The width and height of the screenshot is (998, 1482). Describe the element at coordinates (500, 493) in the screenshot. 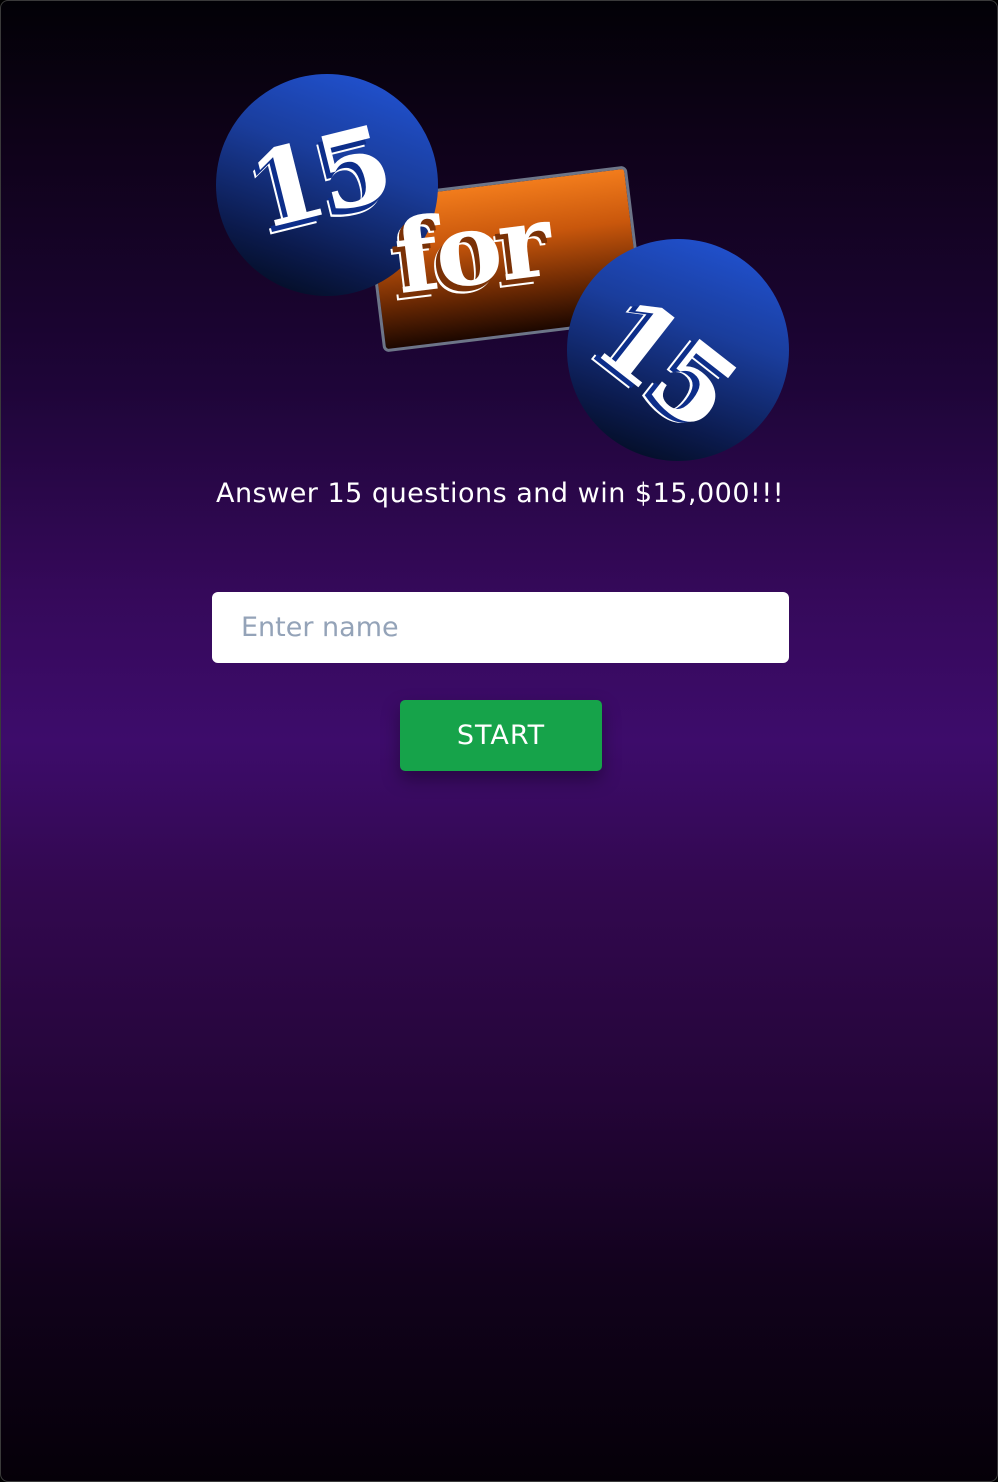

I see `tagline: Answer 15 questions and win $15,000!!!` at that location.